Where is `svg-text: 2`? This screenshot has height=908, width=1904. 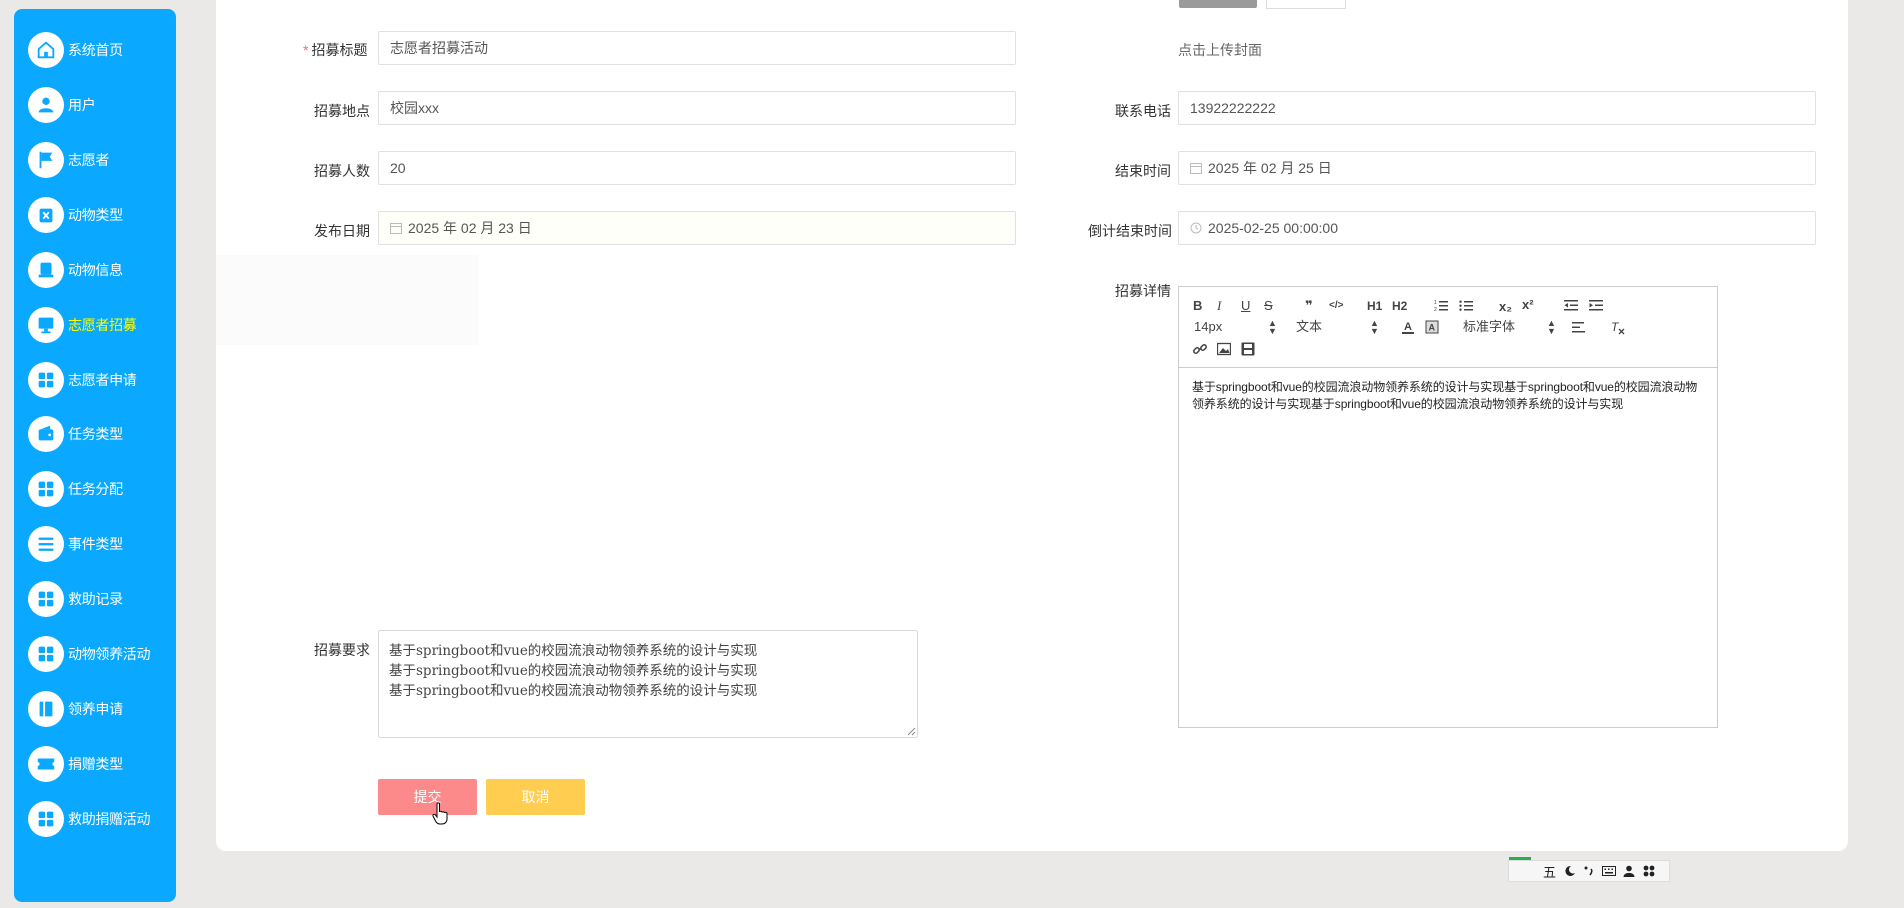 svg-text: 2 is located at coordinates (1435, 309).